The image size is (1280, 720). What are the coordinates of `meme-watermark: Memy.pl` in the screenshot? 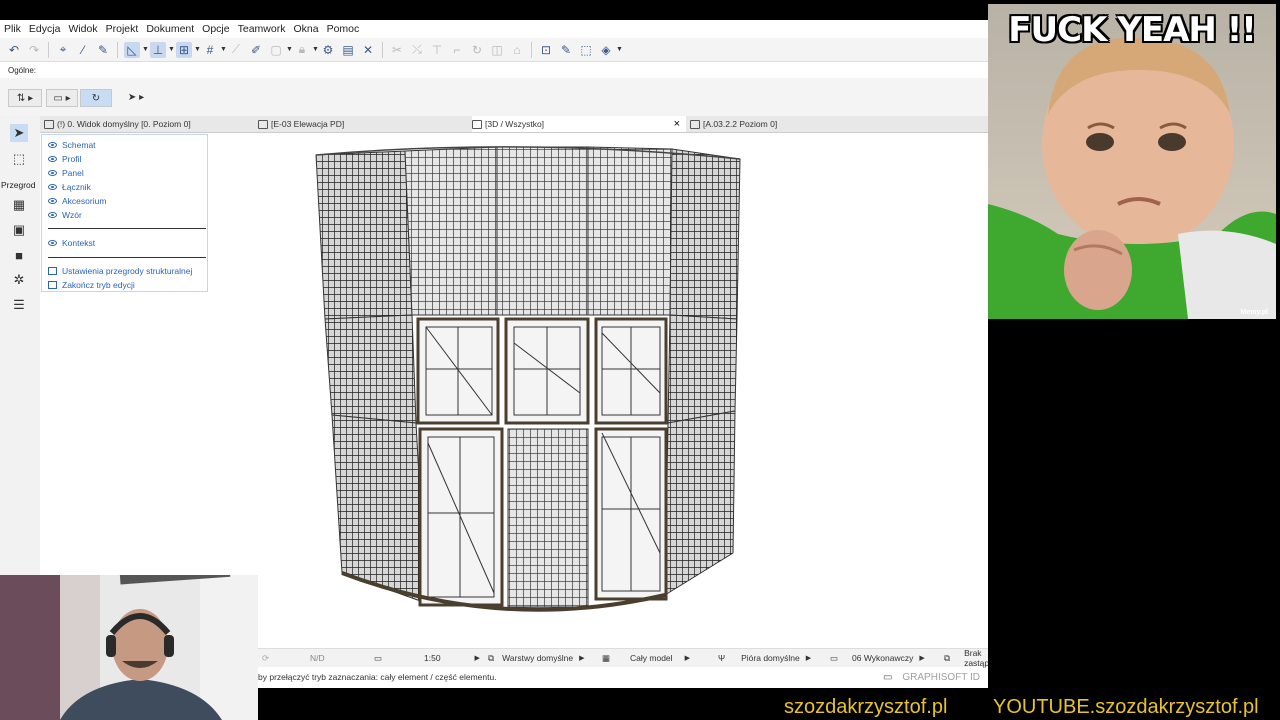 It's located at (1254, 312).